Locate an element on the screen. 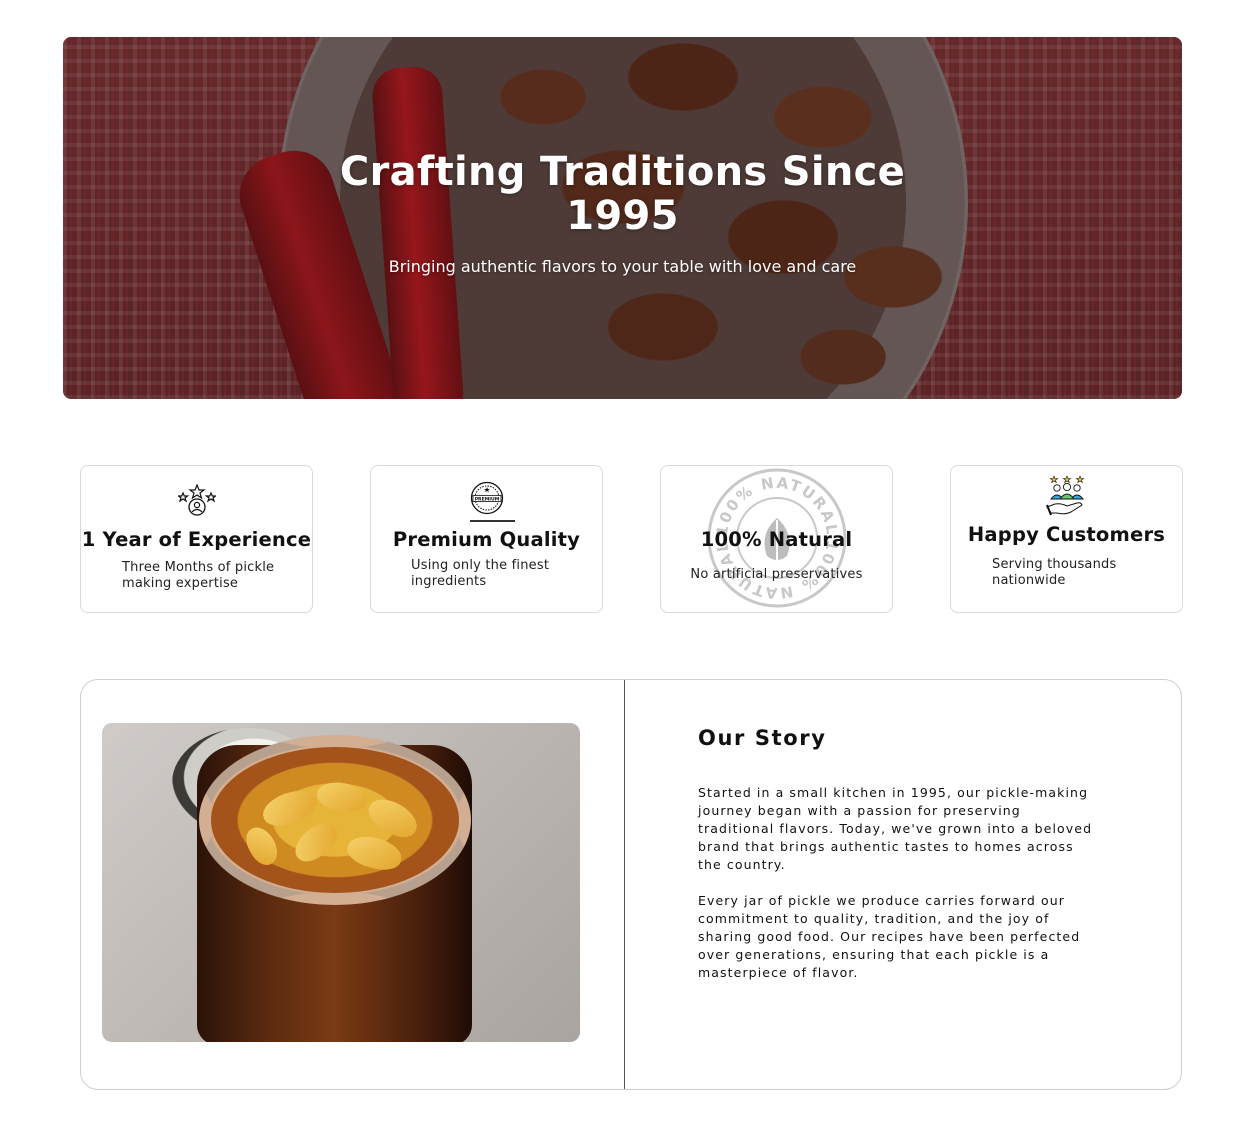  jar-rim-image is located at coordinates (335, 820).